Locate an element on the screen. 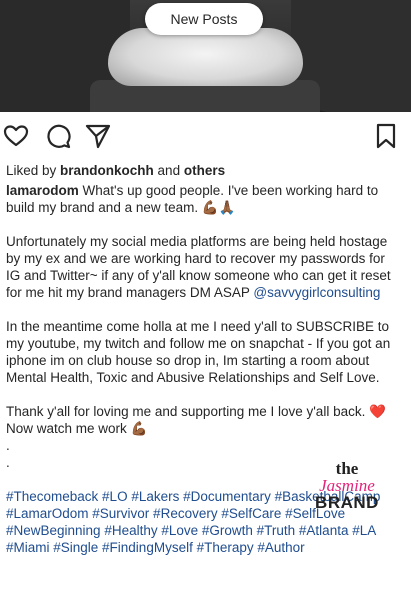 This screenshot has height=600, width=411. the-jasmine-brand-watermark: the Jasmine BRAND is located at coordinates (347, 485).